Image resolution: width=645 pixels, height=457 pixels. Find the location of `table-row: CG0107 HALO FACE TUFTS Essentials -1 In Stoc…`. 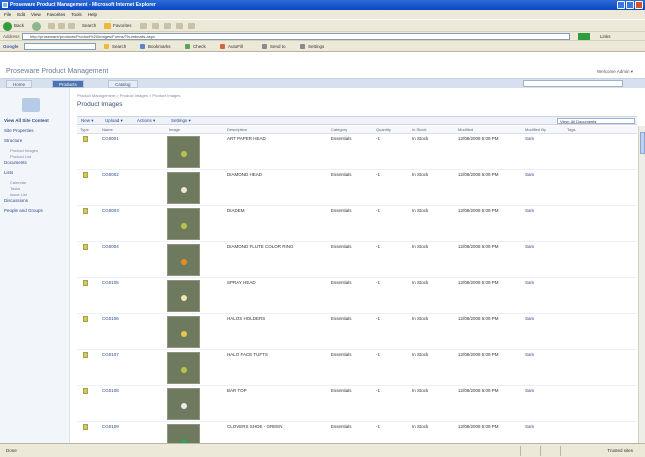

table-row: CG0107 HALO FACE TUFTS Essentials -1 In Stoc… is located at coordinates (357, 368).